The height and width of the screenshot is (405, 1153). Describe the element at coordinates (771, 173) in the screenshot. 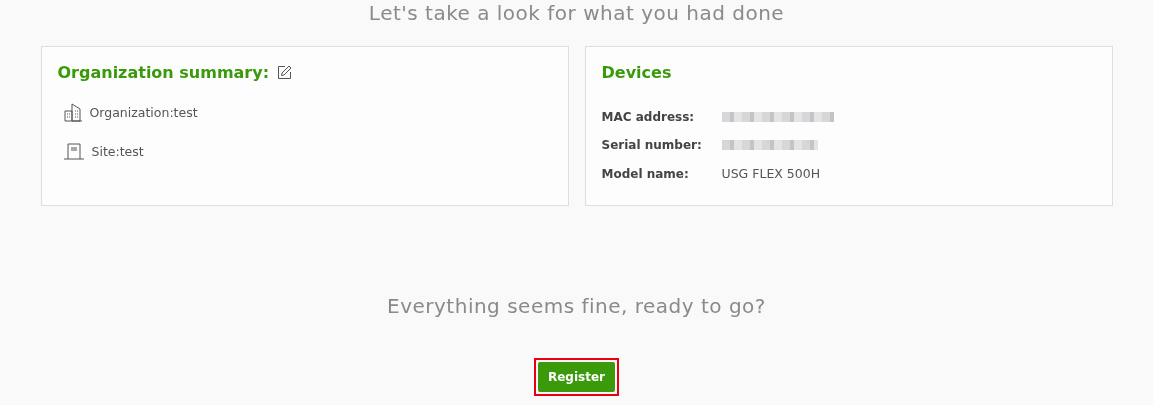

I see `field-value: USG FLEX 500H` at that location.